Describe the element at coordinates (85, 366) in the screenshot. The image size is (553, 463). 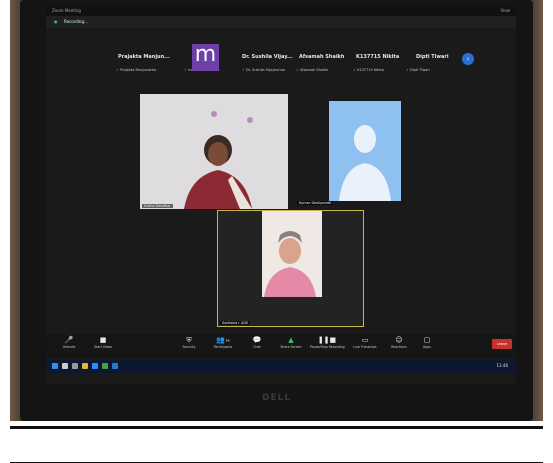
I see `file-explorer-icon` at that location.